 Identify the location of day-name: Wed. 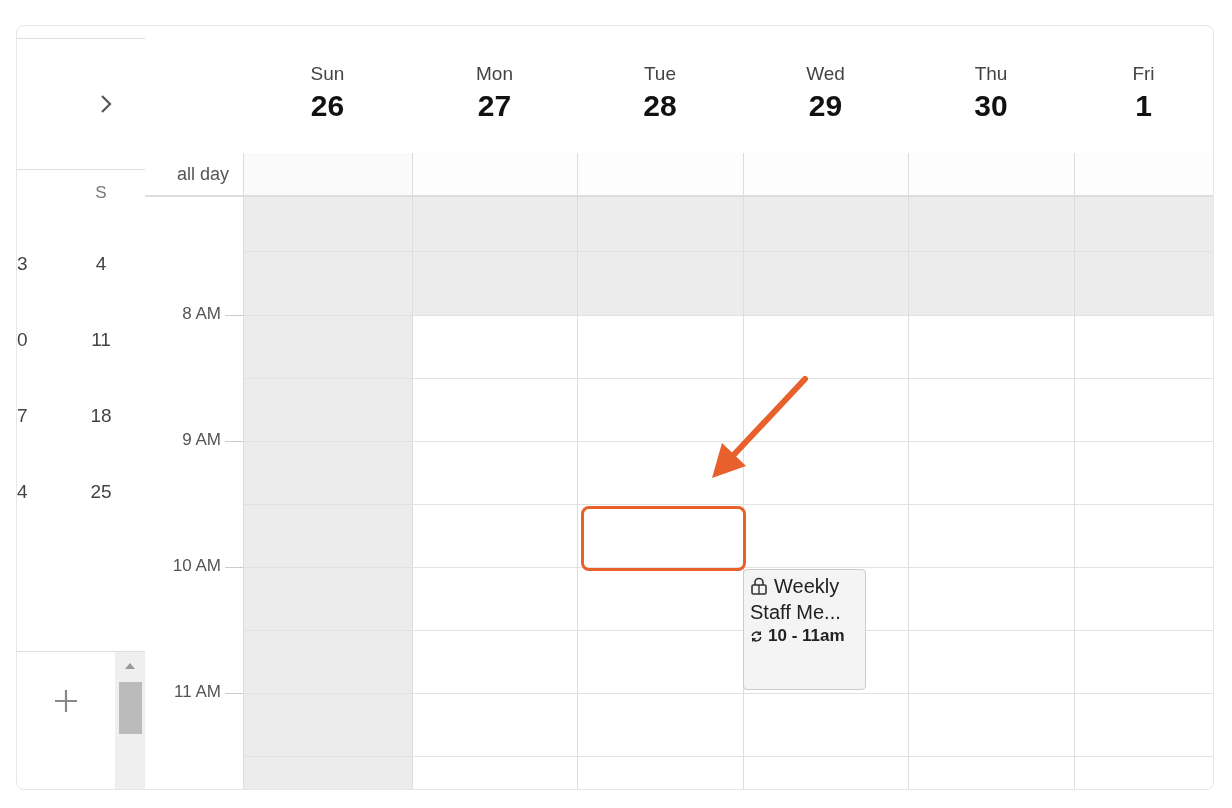
(825, 74).